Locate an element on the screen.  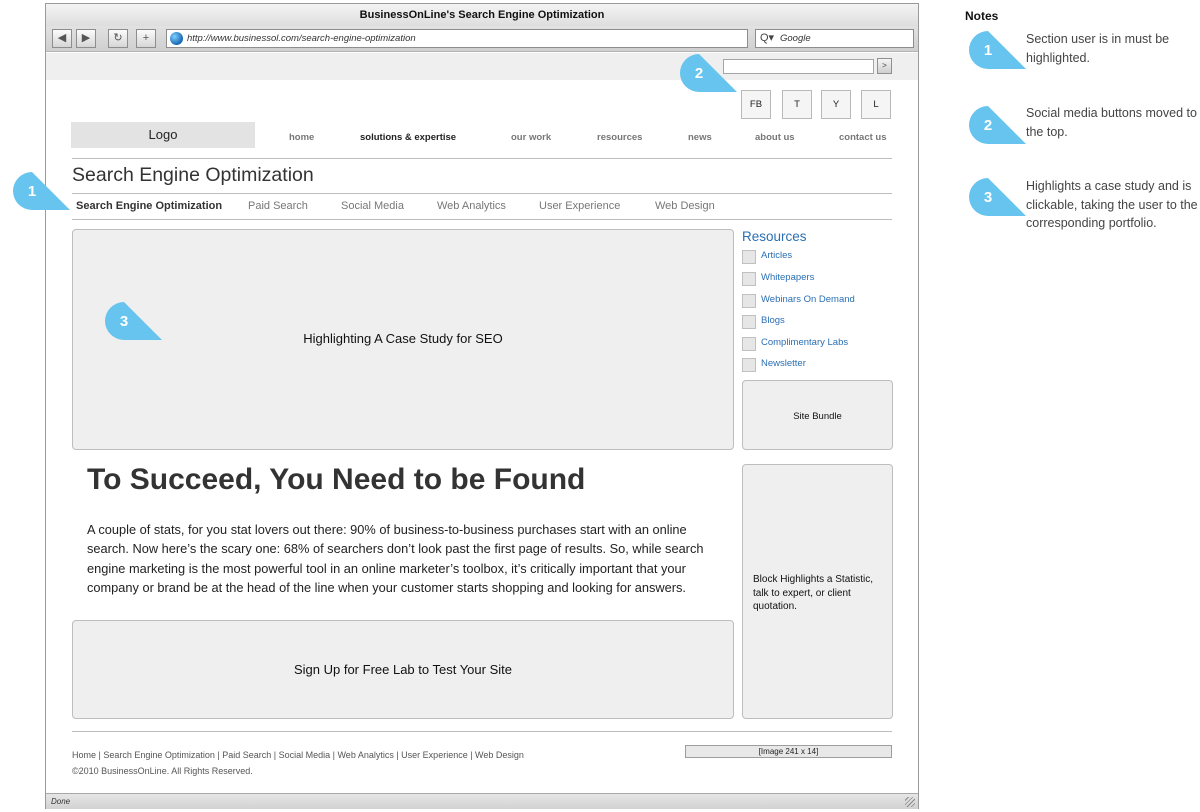
subnav-social-media: Social Media is located at coordinates (372, 206).